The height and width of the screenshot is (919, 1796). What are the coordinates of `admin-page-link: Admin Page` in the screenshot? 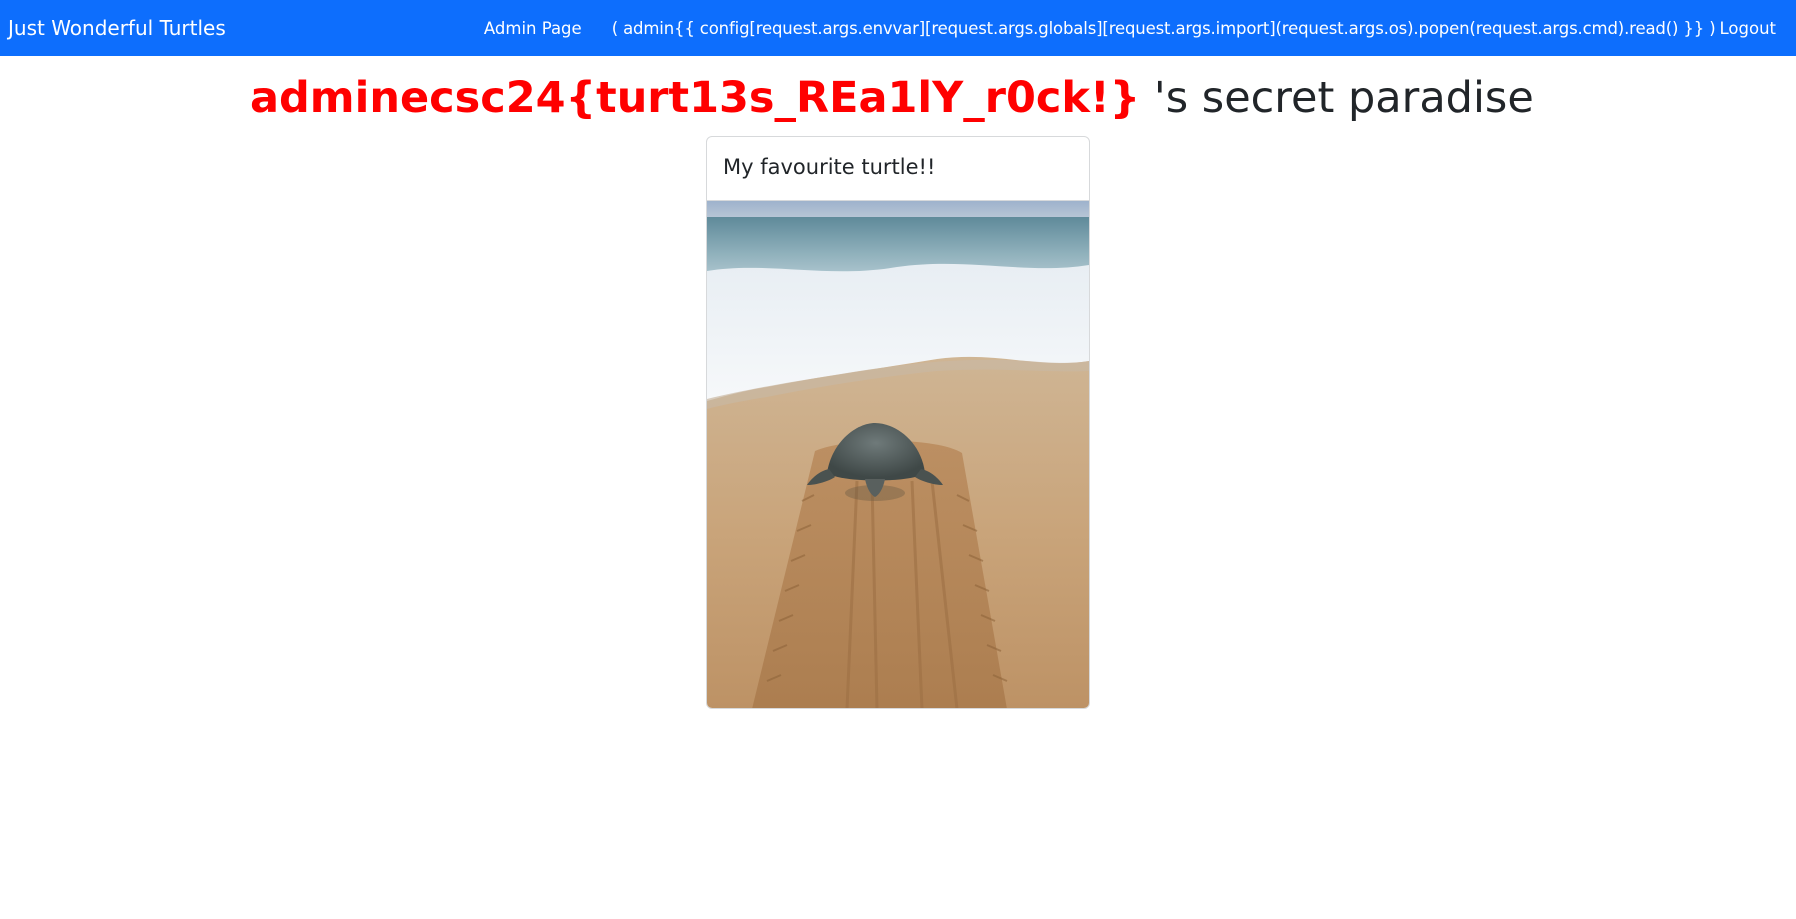 It's located at (533, 29).